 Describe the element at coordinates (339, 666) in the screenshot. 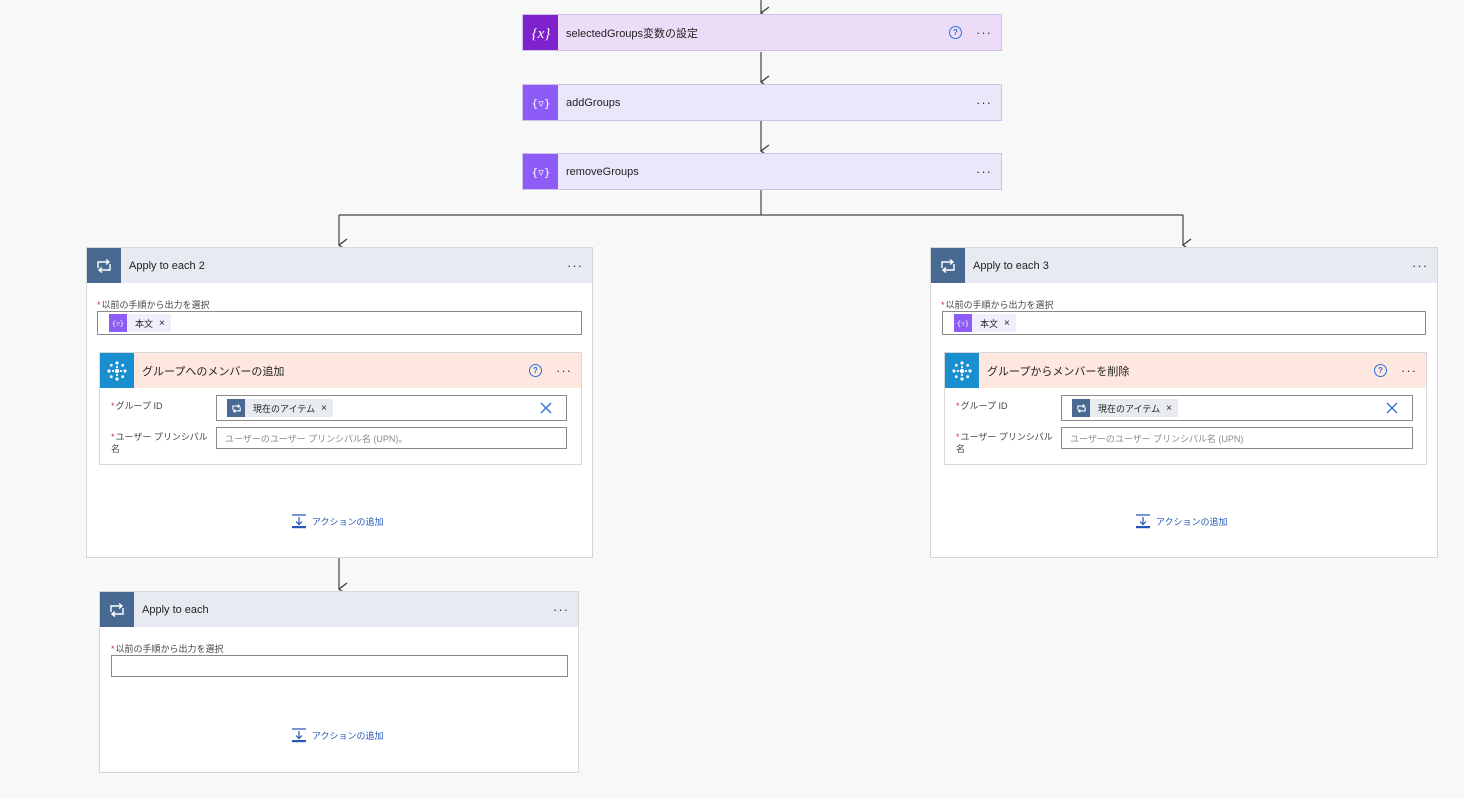

I see `select-output-field` at that location.